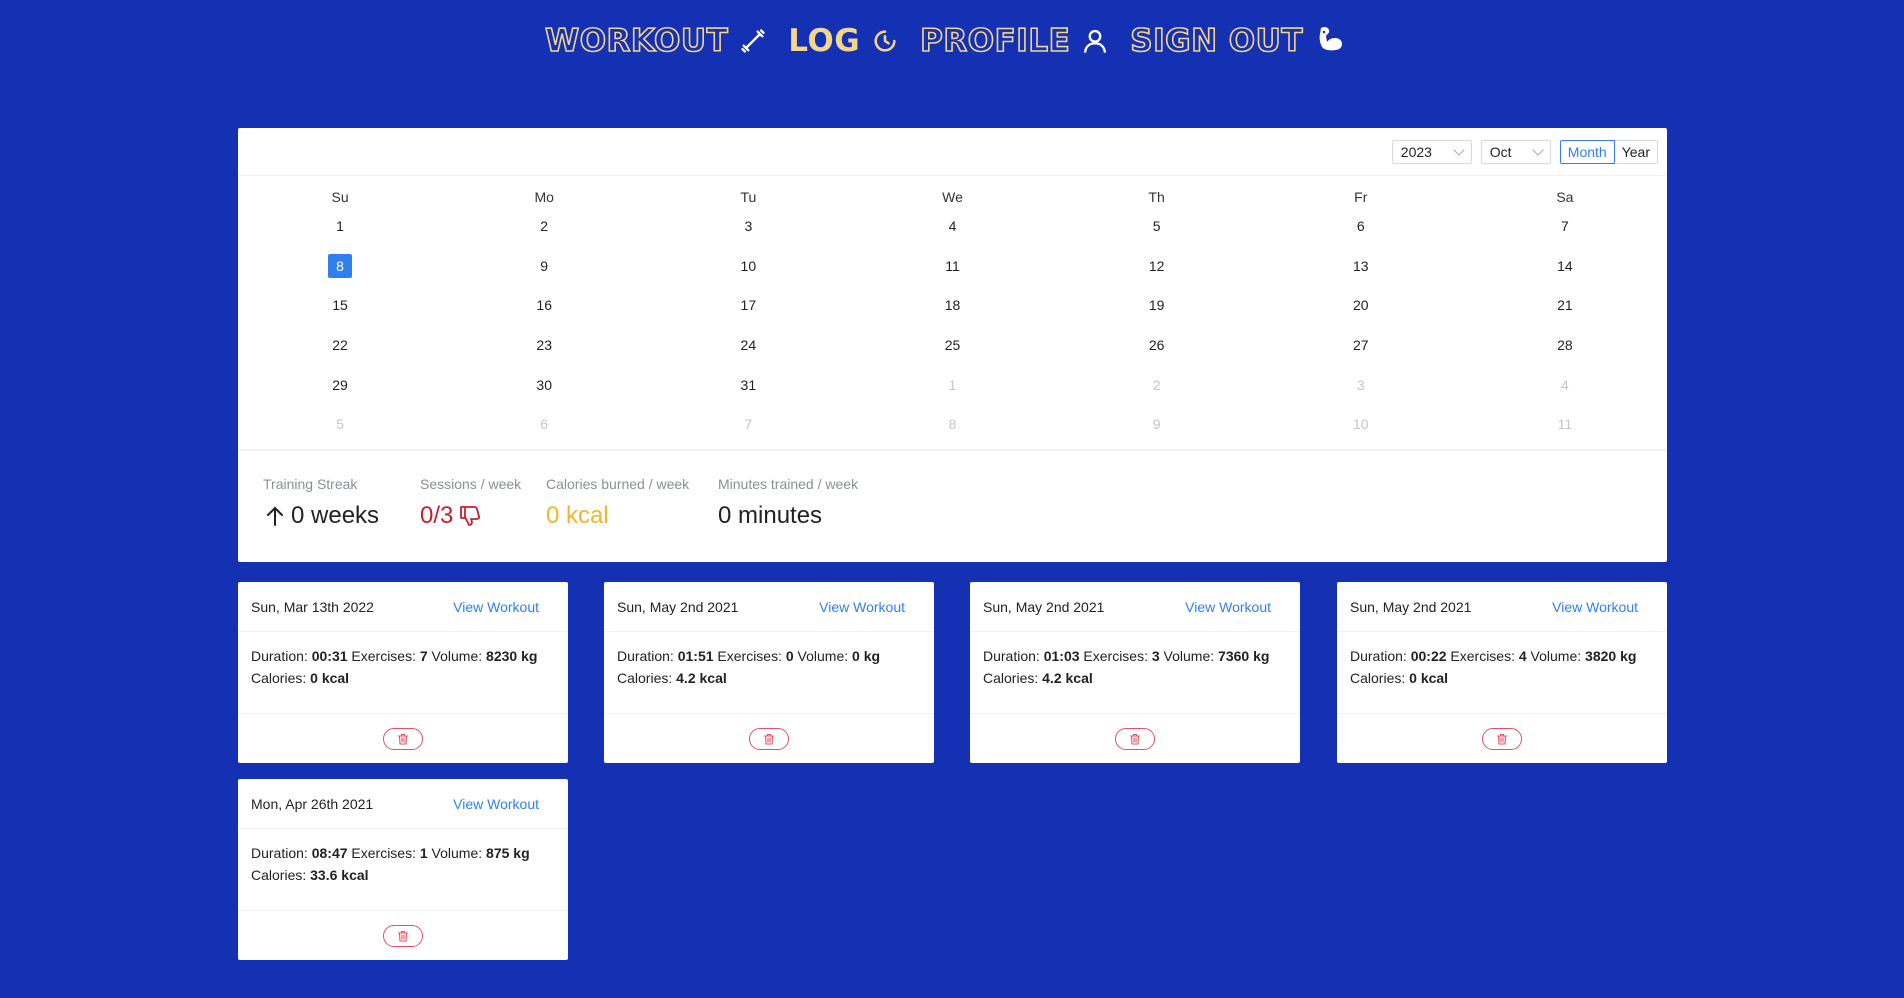 Image resolution: width=1904 pixels, height=998 pixels. Describe the element at coordinates (329, 656) in the screenshot. I see `duration-value: 00:31` at that location.